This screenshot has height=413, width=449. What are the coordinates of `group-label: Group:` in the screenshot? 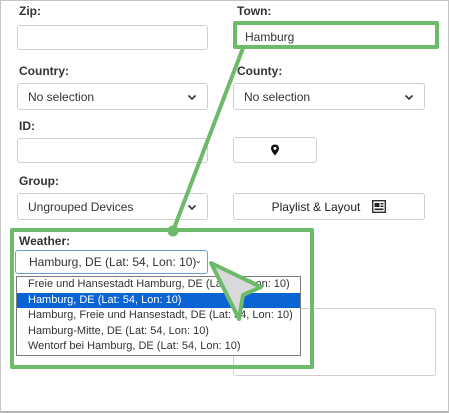 It's located at (39, 181).